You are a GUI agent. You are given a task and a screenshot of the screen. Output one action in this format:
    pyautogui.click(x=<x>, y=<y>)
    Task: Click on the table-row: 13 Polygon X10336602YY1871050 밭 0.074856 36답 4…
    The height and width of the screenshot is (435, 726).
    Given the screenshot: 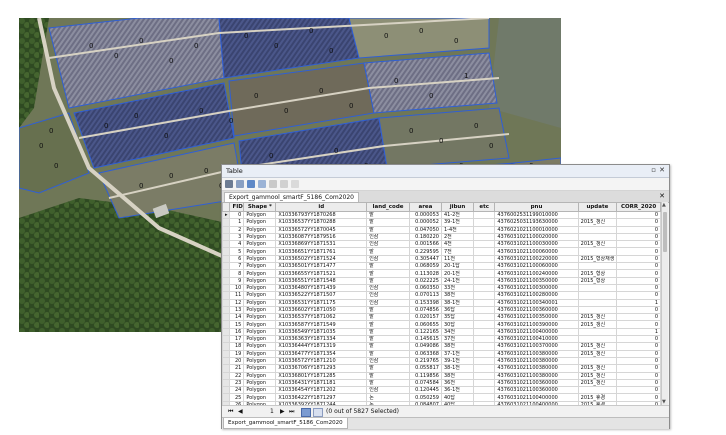 What is the action you would take?
    pyautogui.click(x=441, y=310)
    